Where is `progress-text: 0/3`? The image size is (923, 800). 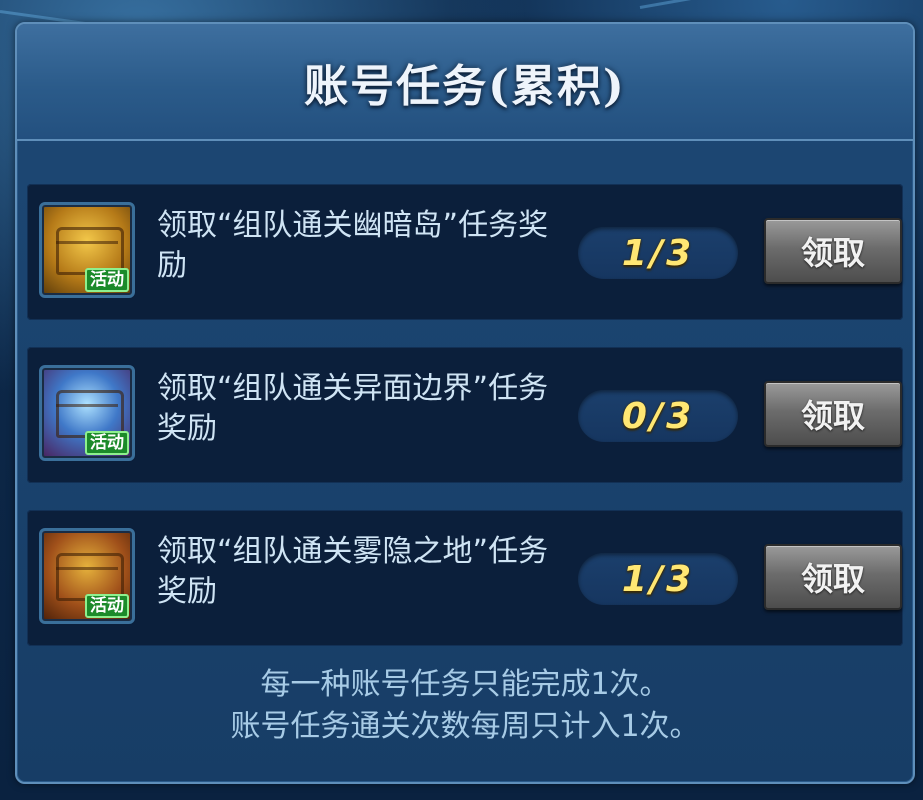 progress-text: 0/3 is located at coordinates (658, 416).